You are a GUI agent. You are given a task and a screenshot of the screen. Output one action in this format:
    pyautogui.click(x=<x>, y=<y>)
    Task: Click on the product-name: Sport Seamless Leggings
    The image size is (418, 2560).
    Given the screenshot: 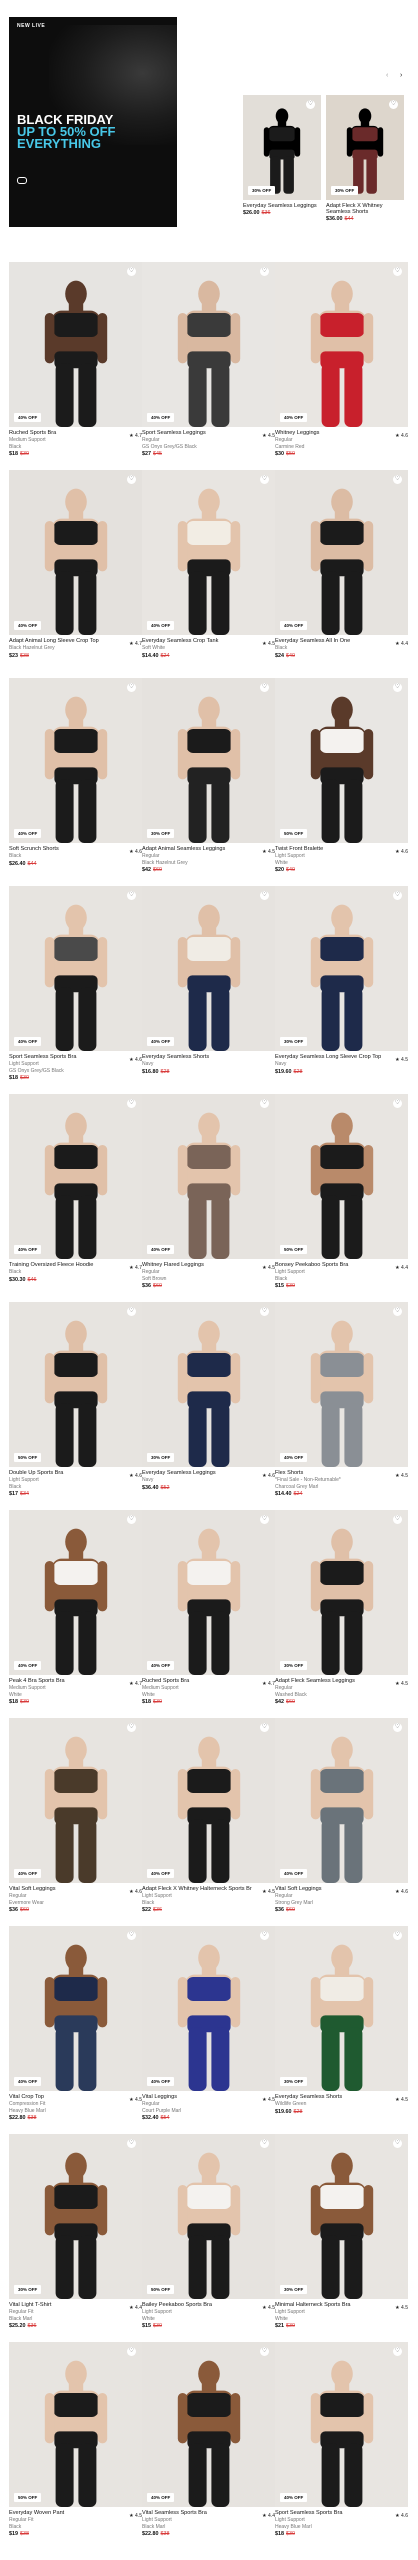 What is the action you would take?
    pyautogui.click(x=197, y=433)
    